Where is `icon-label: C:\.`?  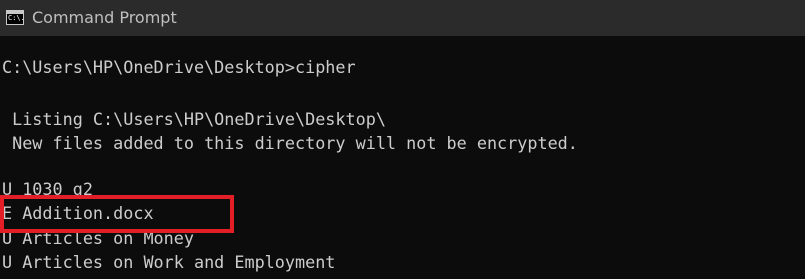
icon-label: C:\. is located at coordinates (16, 18).